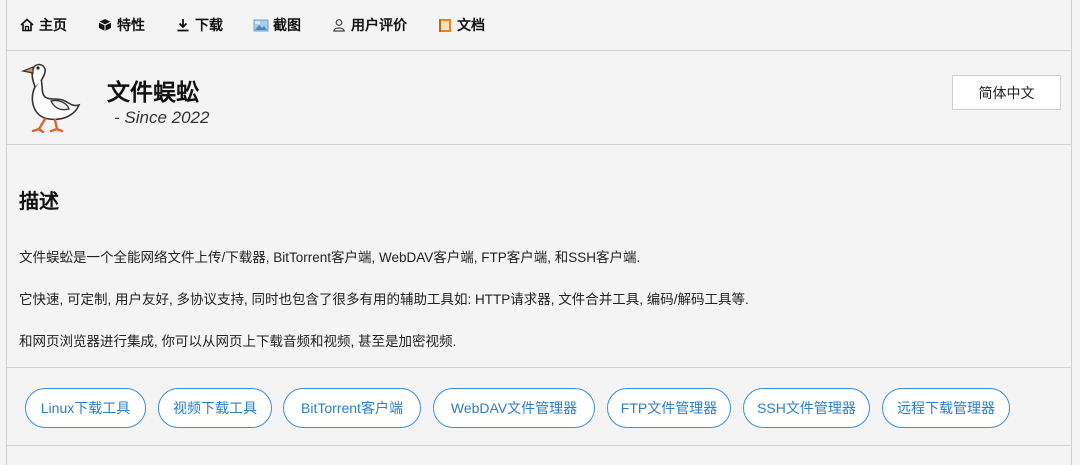 This screenshot has width=1080, height=465. What do you see at coordinates (105, 25) in the screenshot?
I see `cube-icon` at bounding box center [105, 25].